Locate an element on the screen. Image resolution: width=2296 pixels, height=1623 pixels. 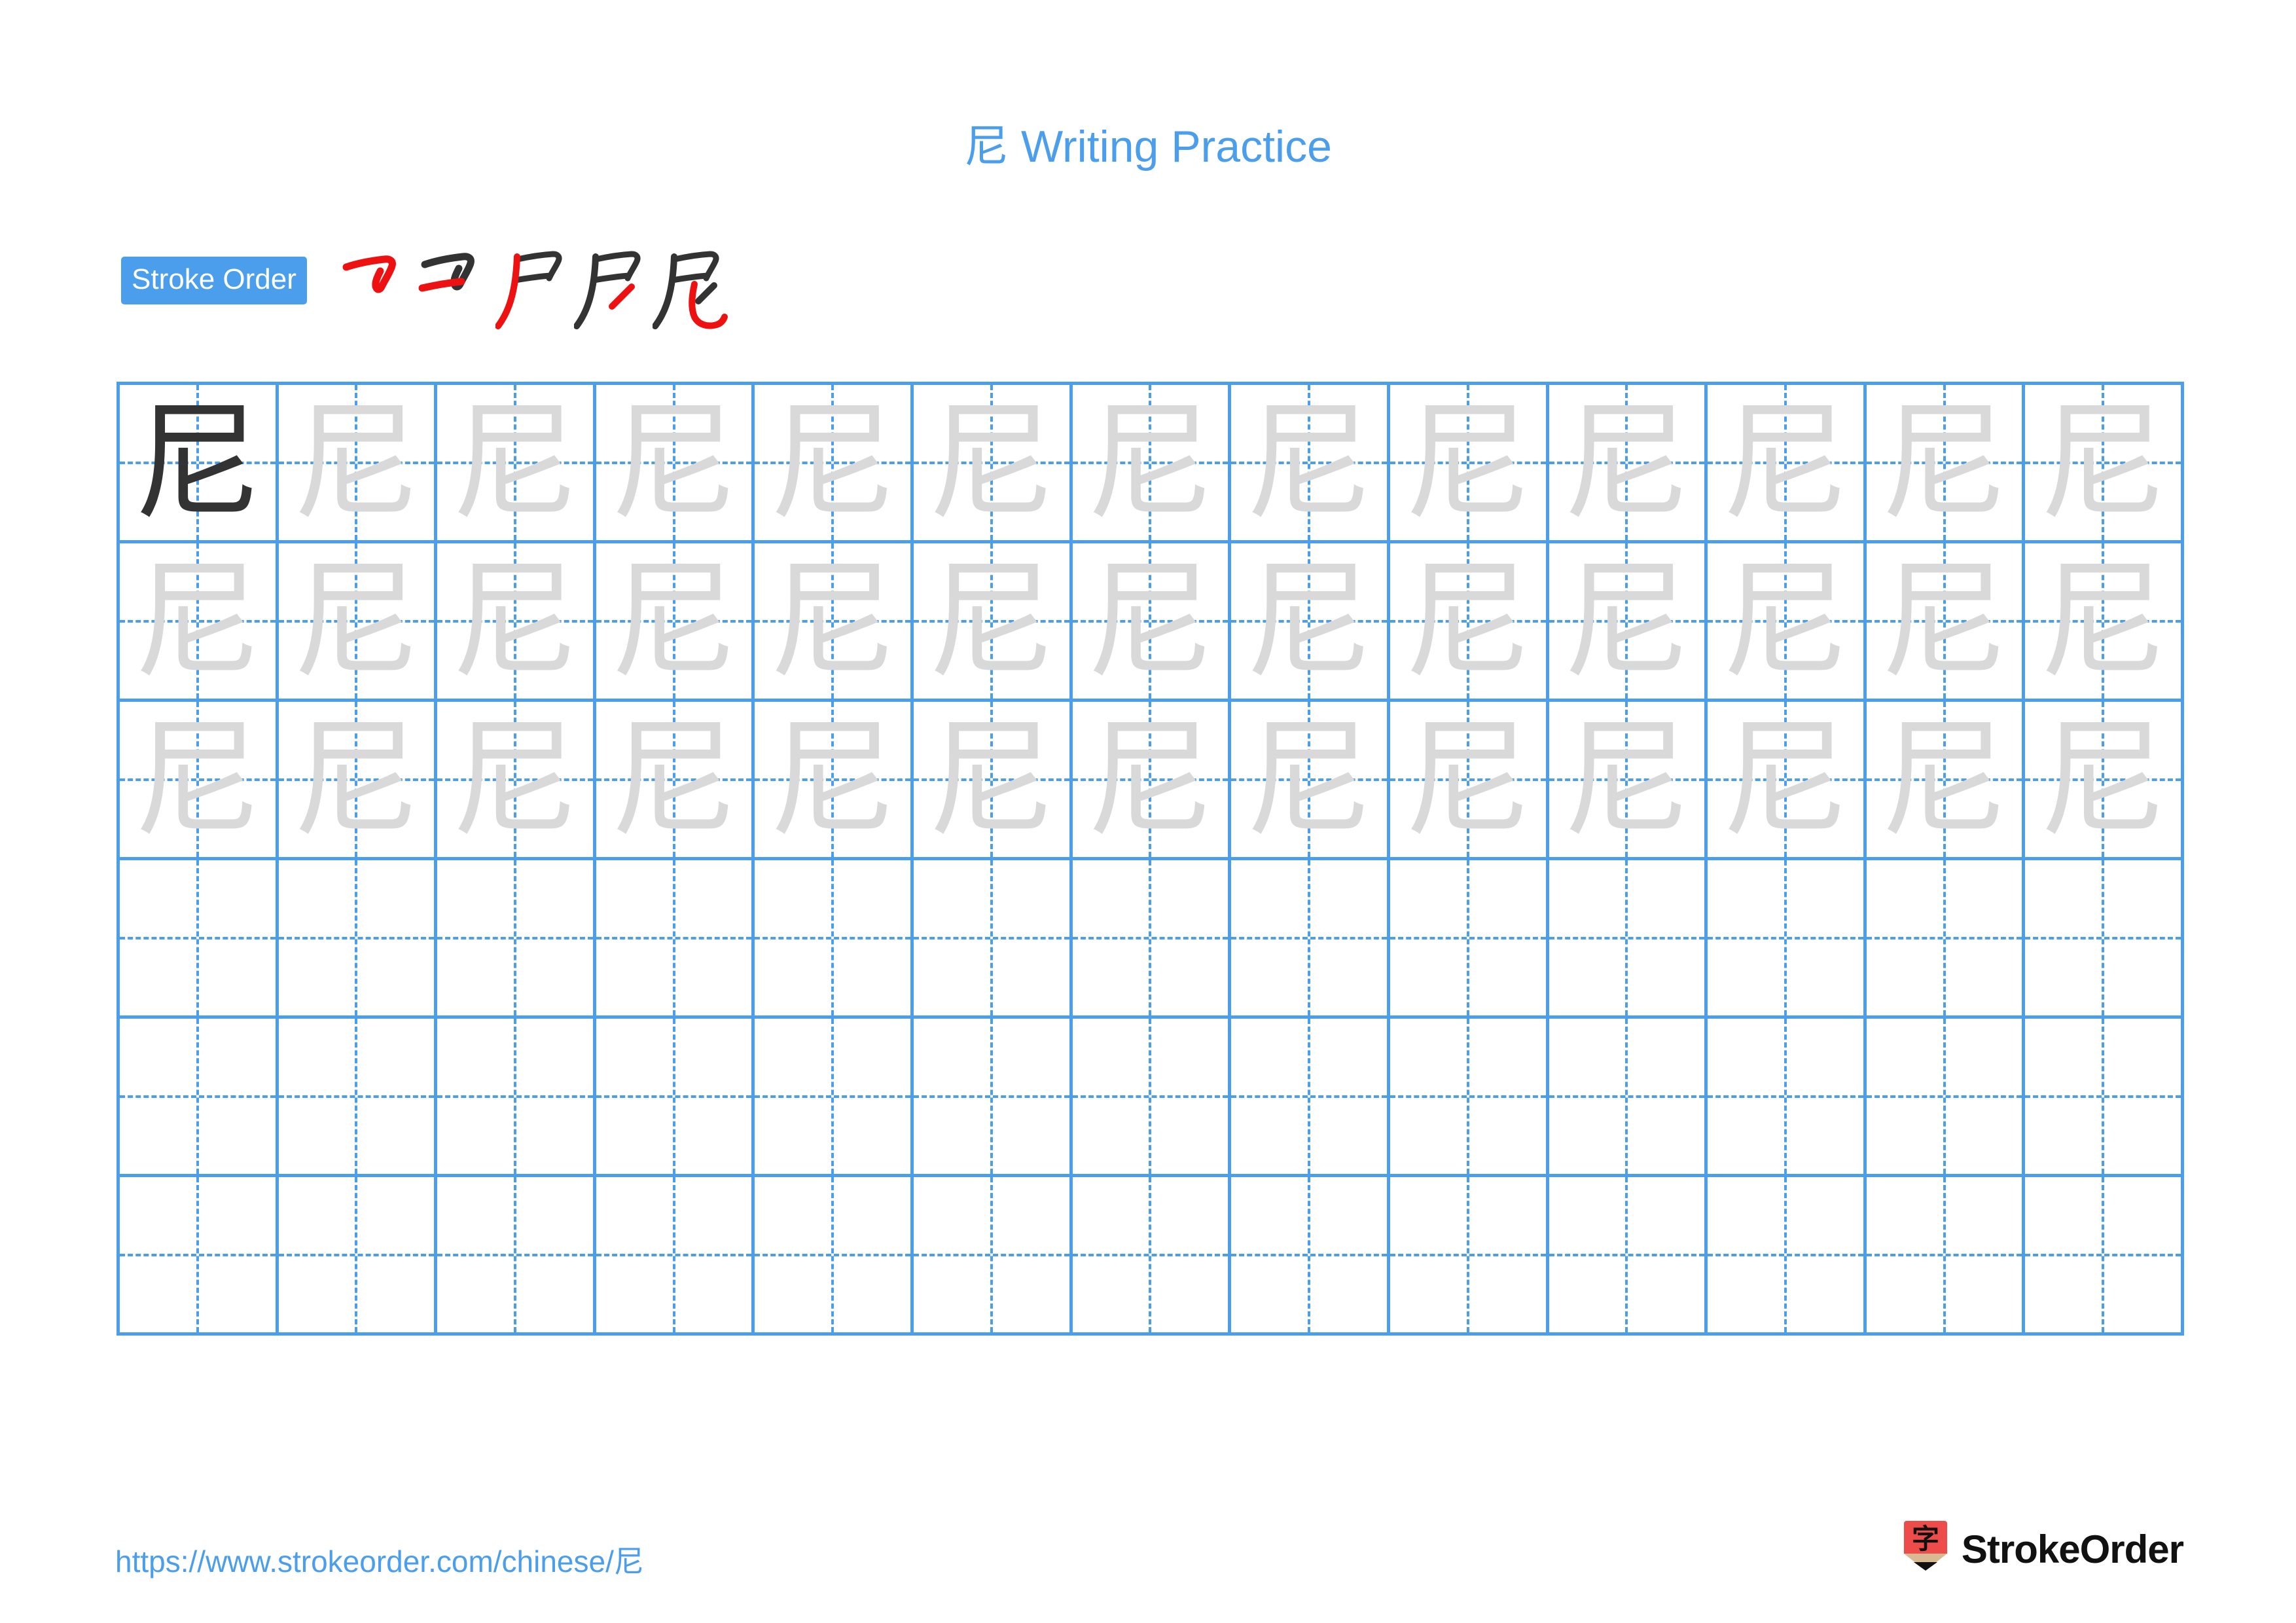
page-title-text: Writing Practice is located at coordinates (1170, 147).